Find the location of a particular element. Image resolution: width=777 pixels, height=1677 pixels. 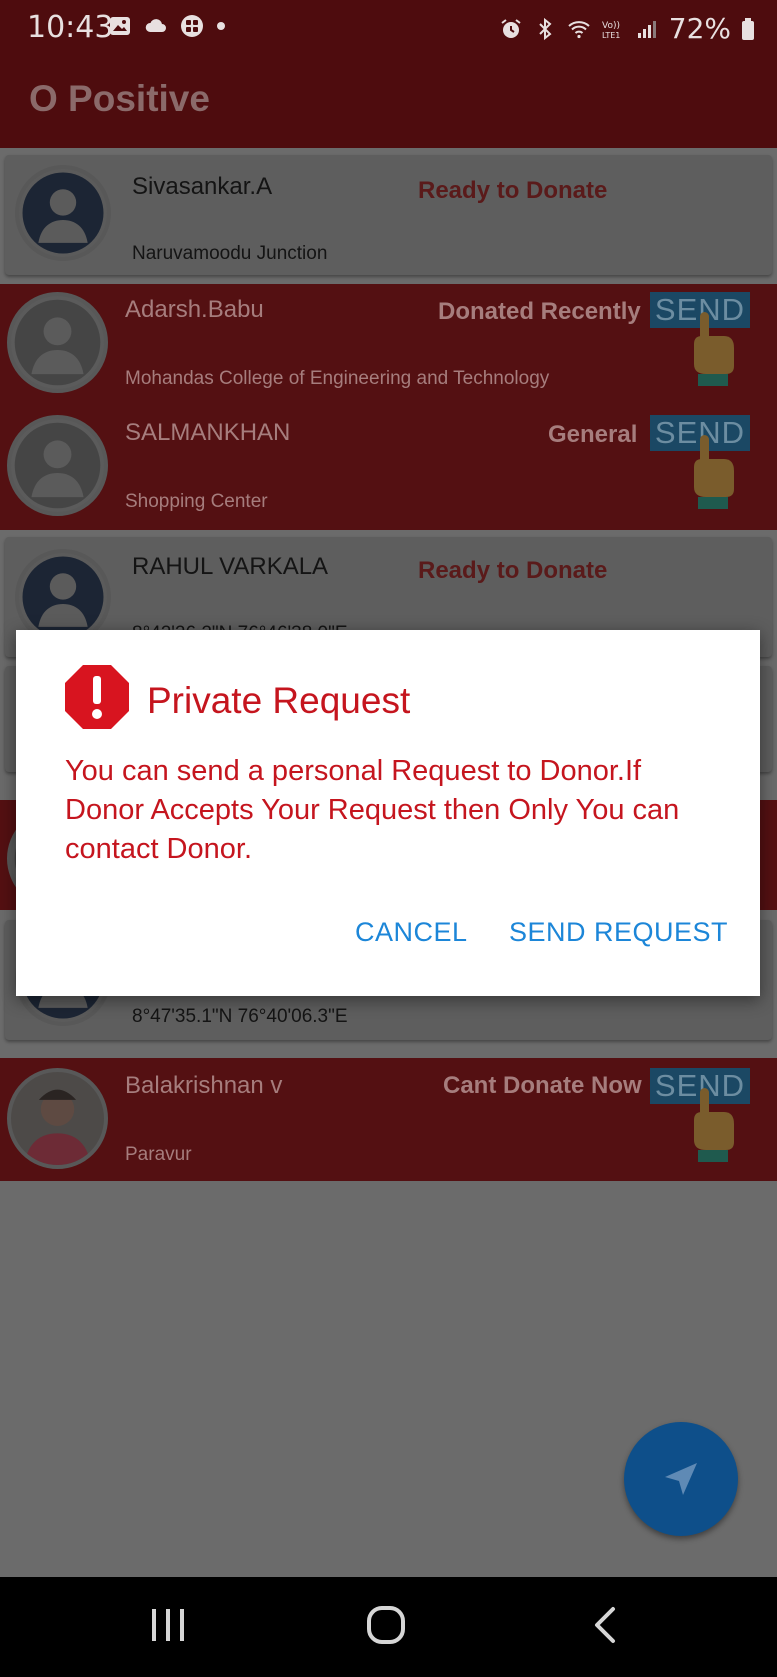

donor-location: Naruvamoodu Junction is located at coordinates (230, 253).